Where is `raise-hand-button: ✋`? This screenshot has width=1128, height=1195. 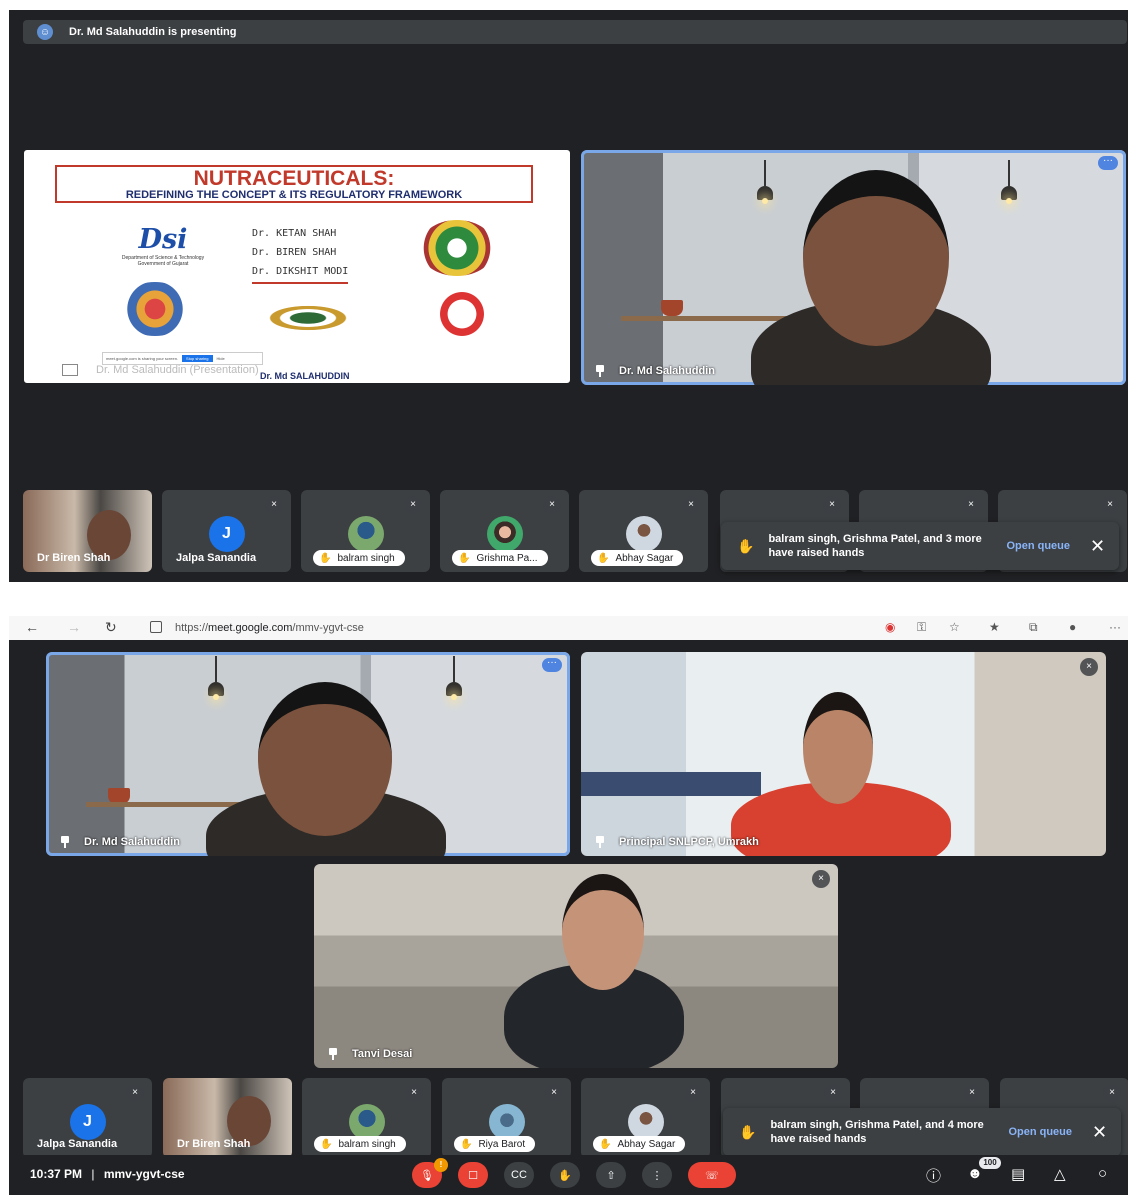
raise-hand-button: ✋ is located at coordinates (565, 1175).